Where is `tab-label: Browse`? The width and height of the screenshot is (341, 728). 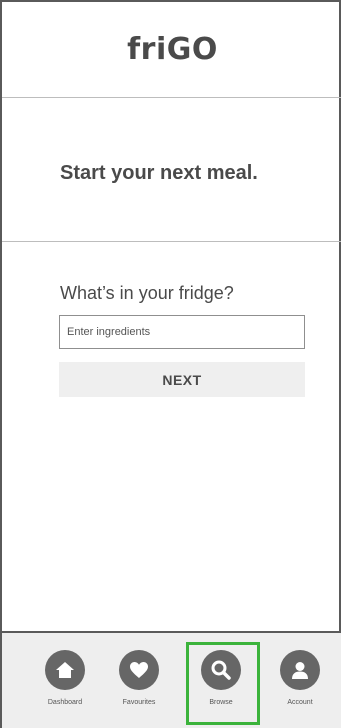 tab-label: Browse is located at coordinates (221, 702).